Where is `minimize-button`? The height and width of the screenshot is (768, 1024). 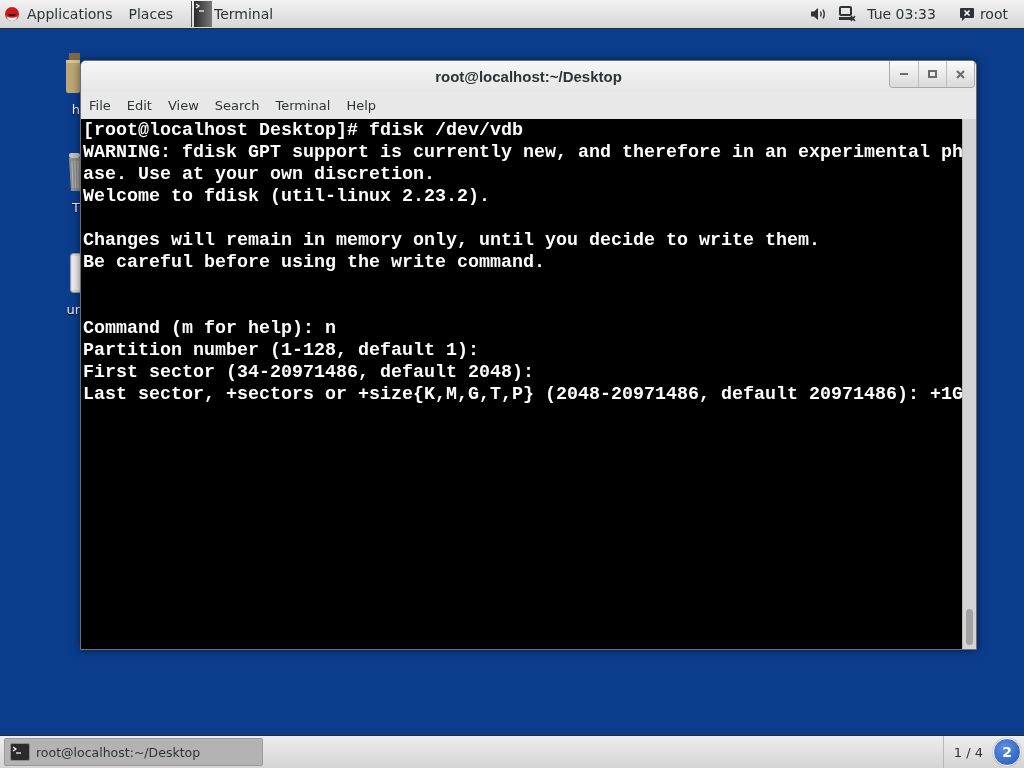
minimize-button is located at coordinates (904, 74).